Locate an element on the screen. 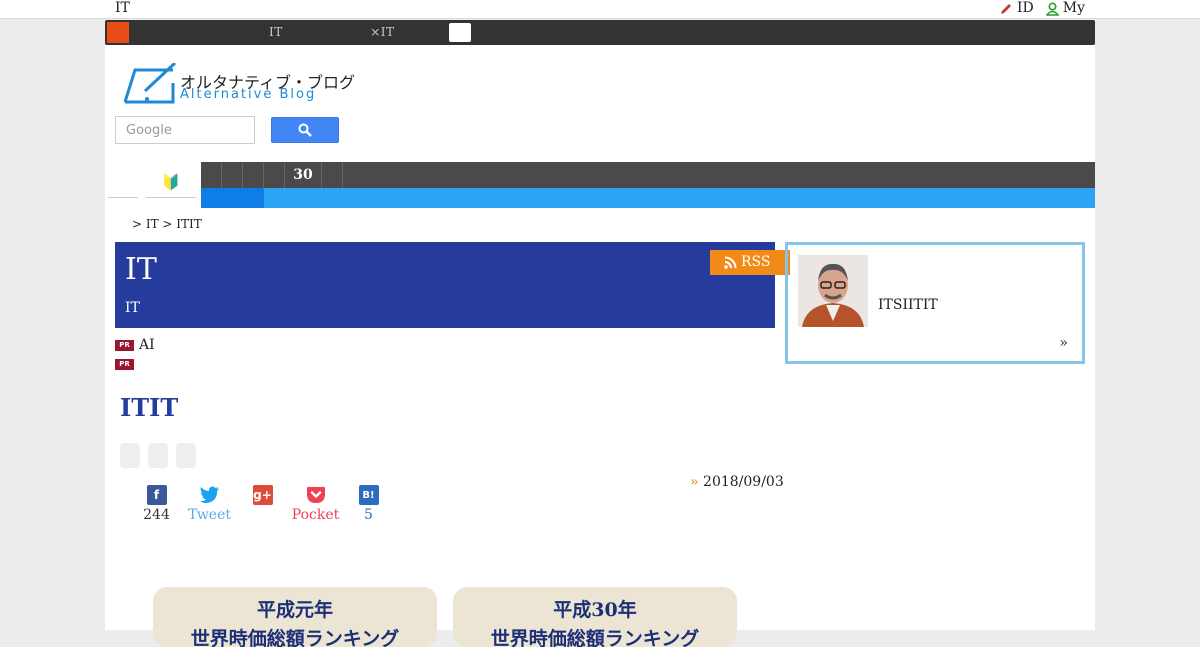 Image resolution: width=1200 pixels, height=647 pixels. mypage-link: My is located at coordinates (1065, 8).